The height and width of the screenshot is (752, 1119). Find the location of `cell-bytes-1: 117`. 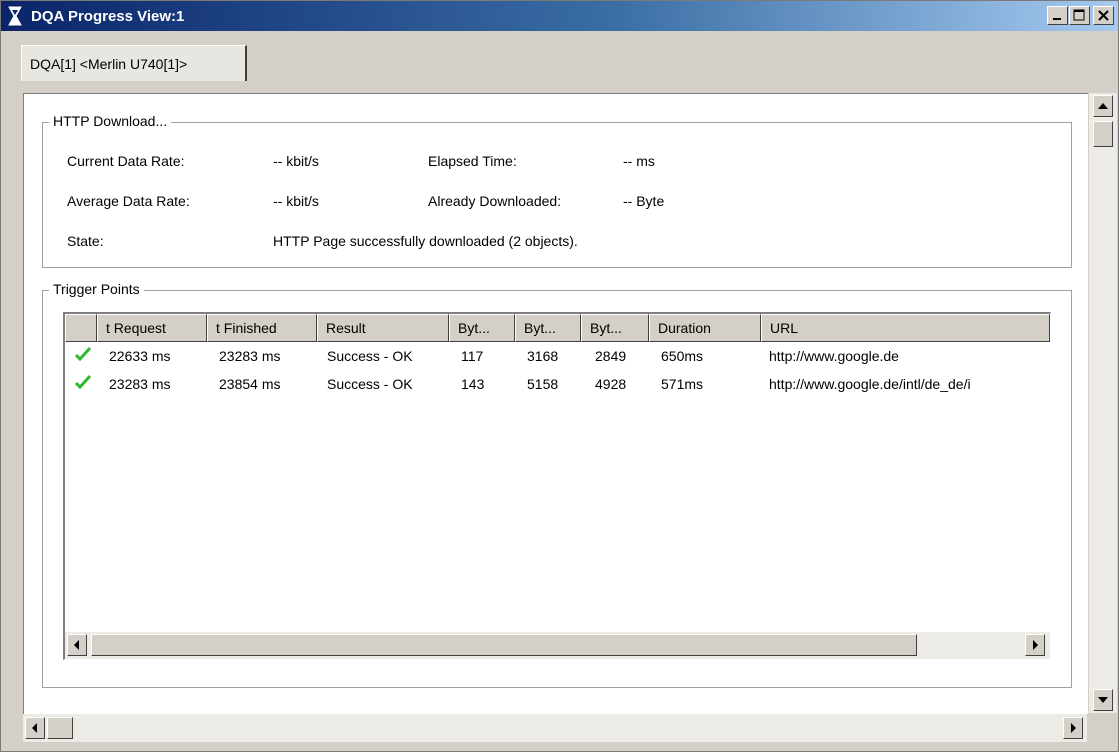

cell-bytes-1: 117 is located at coordinates (472, 356).